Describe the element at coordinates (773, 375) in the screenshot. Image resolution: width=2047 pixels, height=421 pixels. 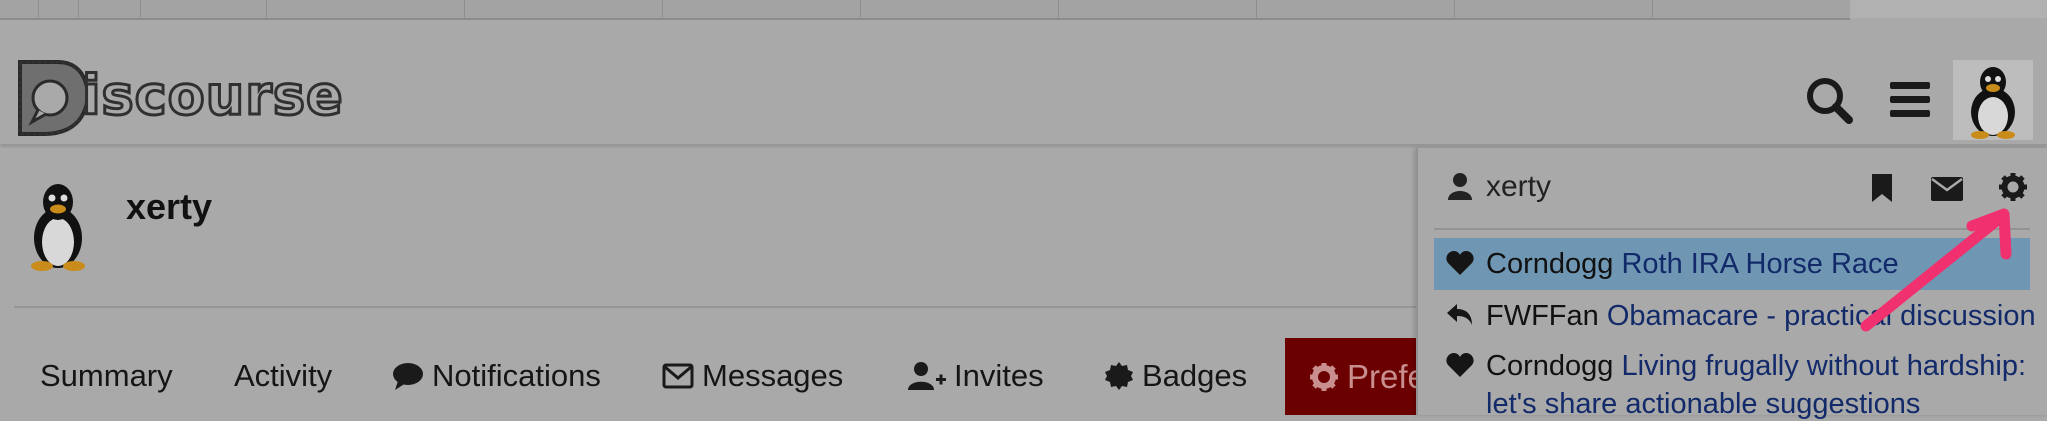
I see `tab-label: Messages` at that location.